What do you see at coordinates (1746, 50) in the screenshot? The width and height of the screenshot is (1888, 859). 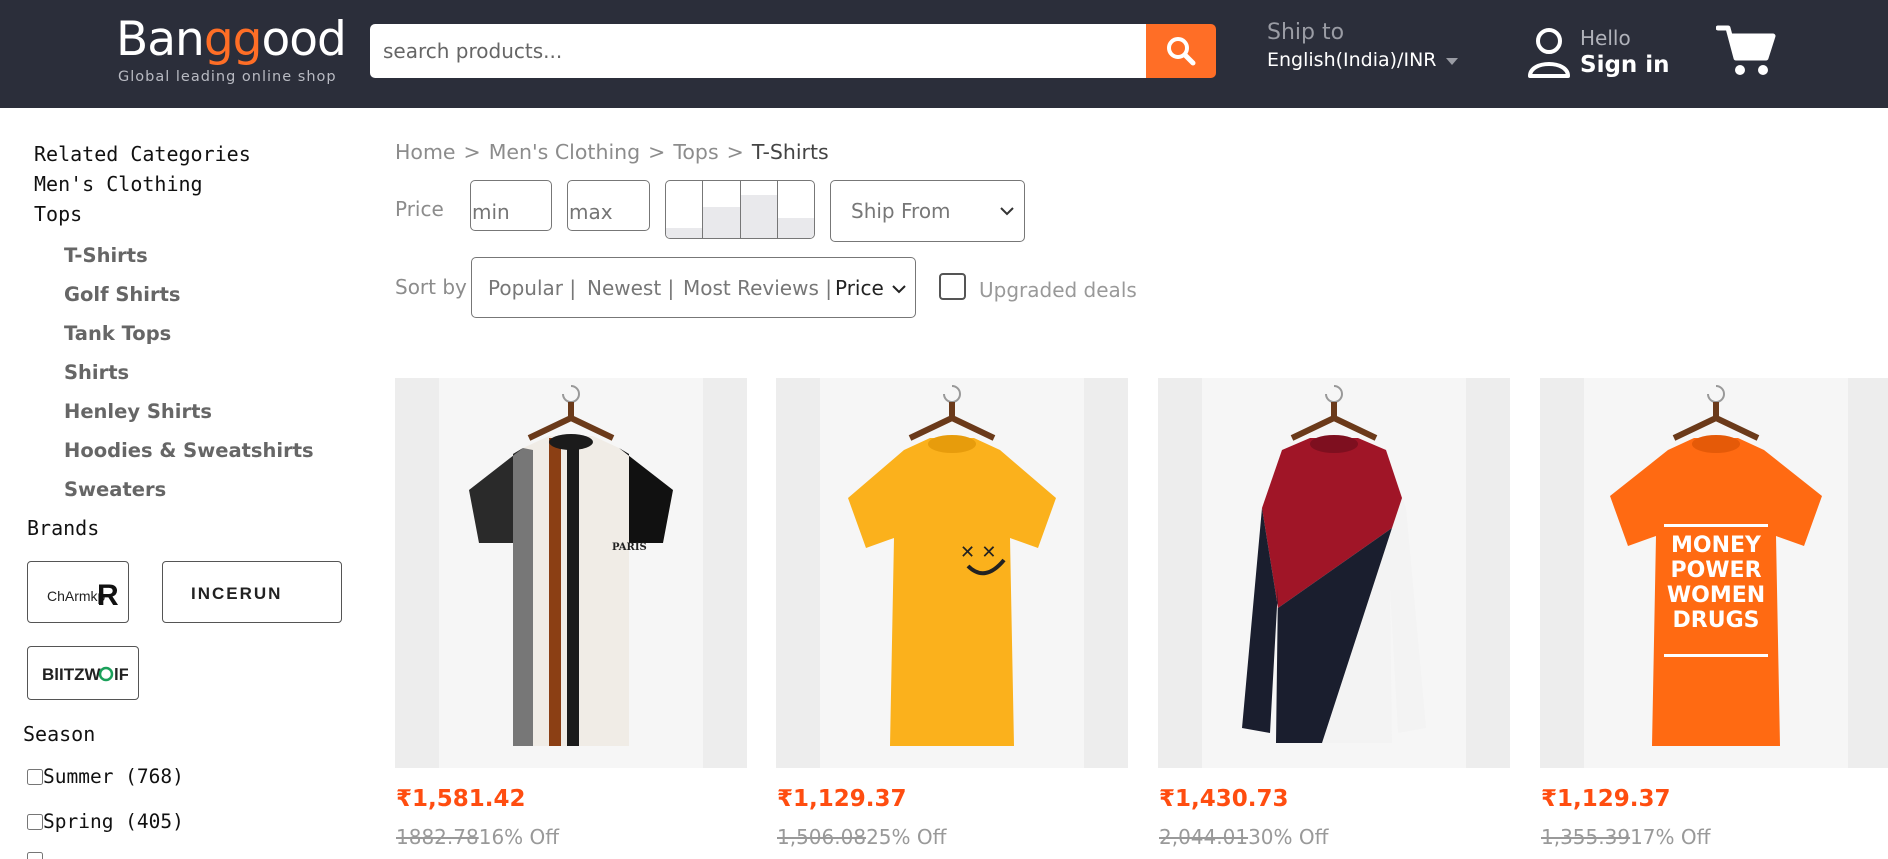 I see `cart-icon` at bounding box center [1746, 50].